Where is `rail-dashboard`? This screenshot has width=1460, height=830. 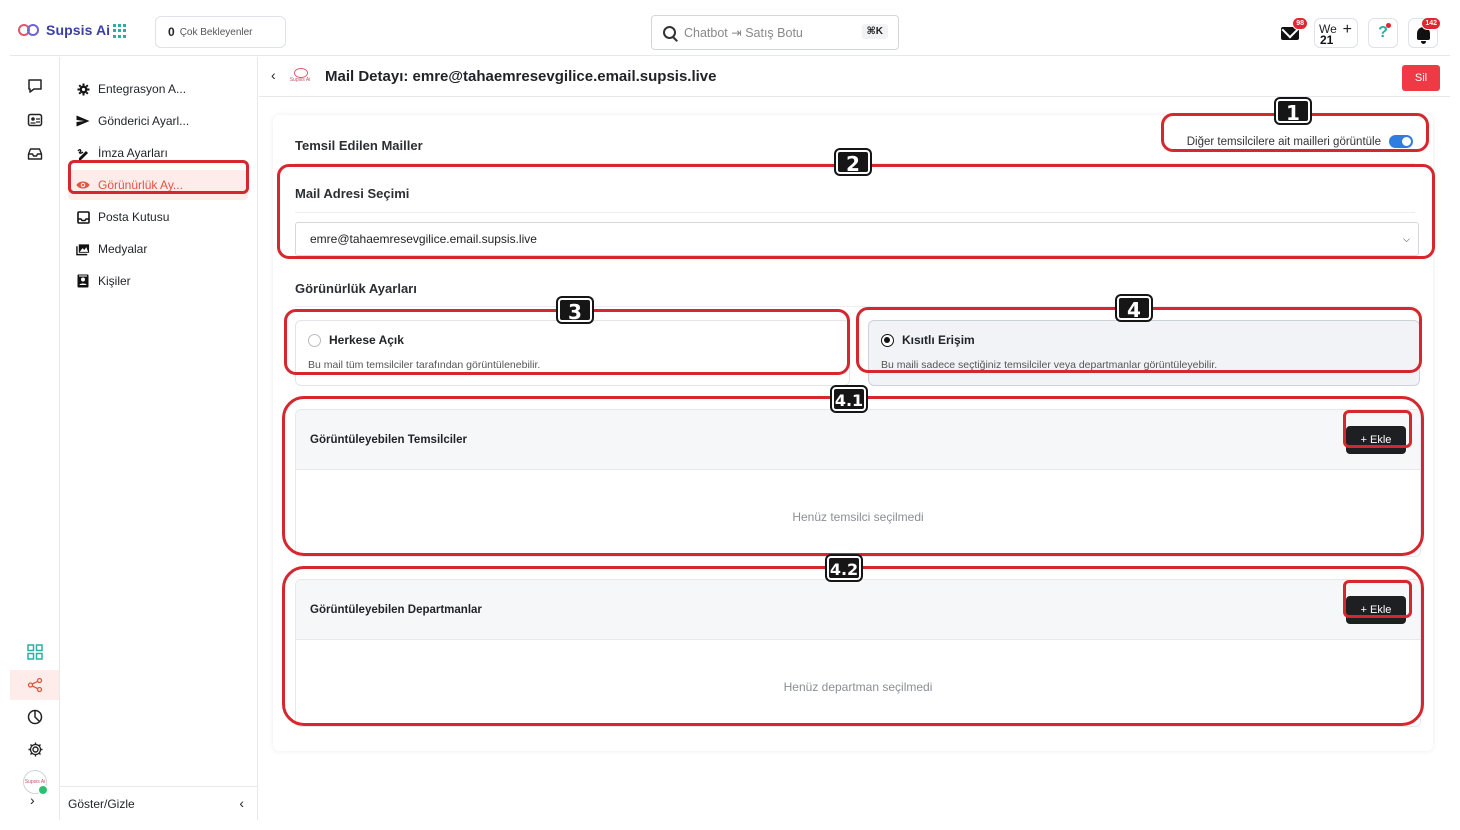 rail-dashboard is located at coordinates (35, 652).